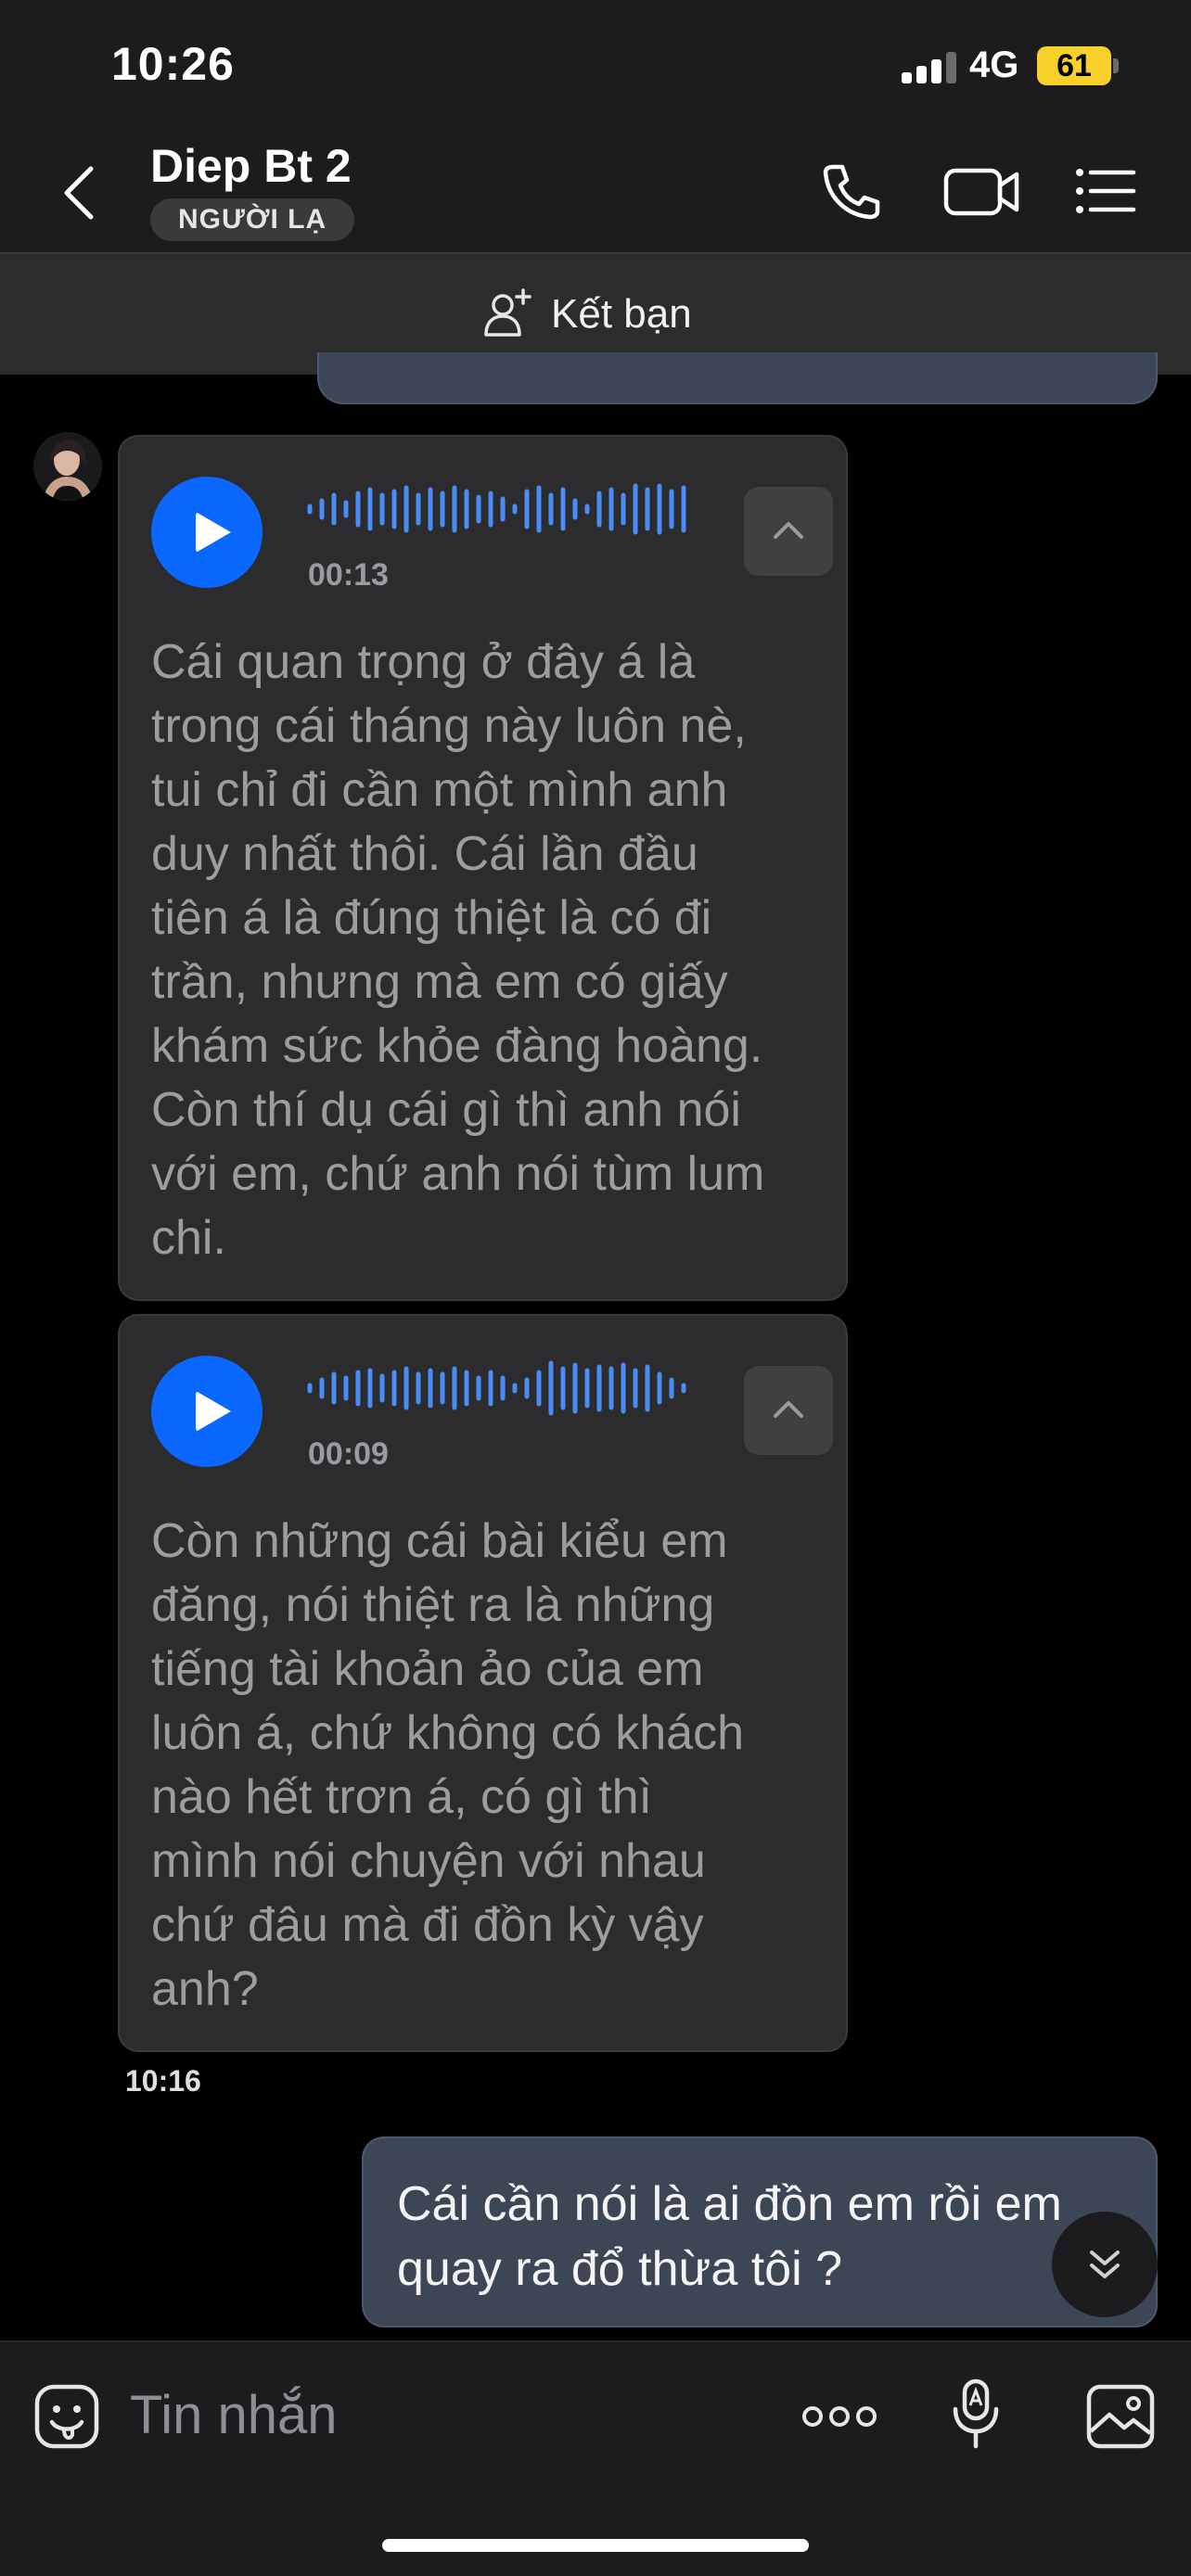  What do you see at coordinates (1116, 66) in the screenshot?
I see `battery-tip` at bounding box center [1116, 66].